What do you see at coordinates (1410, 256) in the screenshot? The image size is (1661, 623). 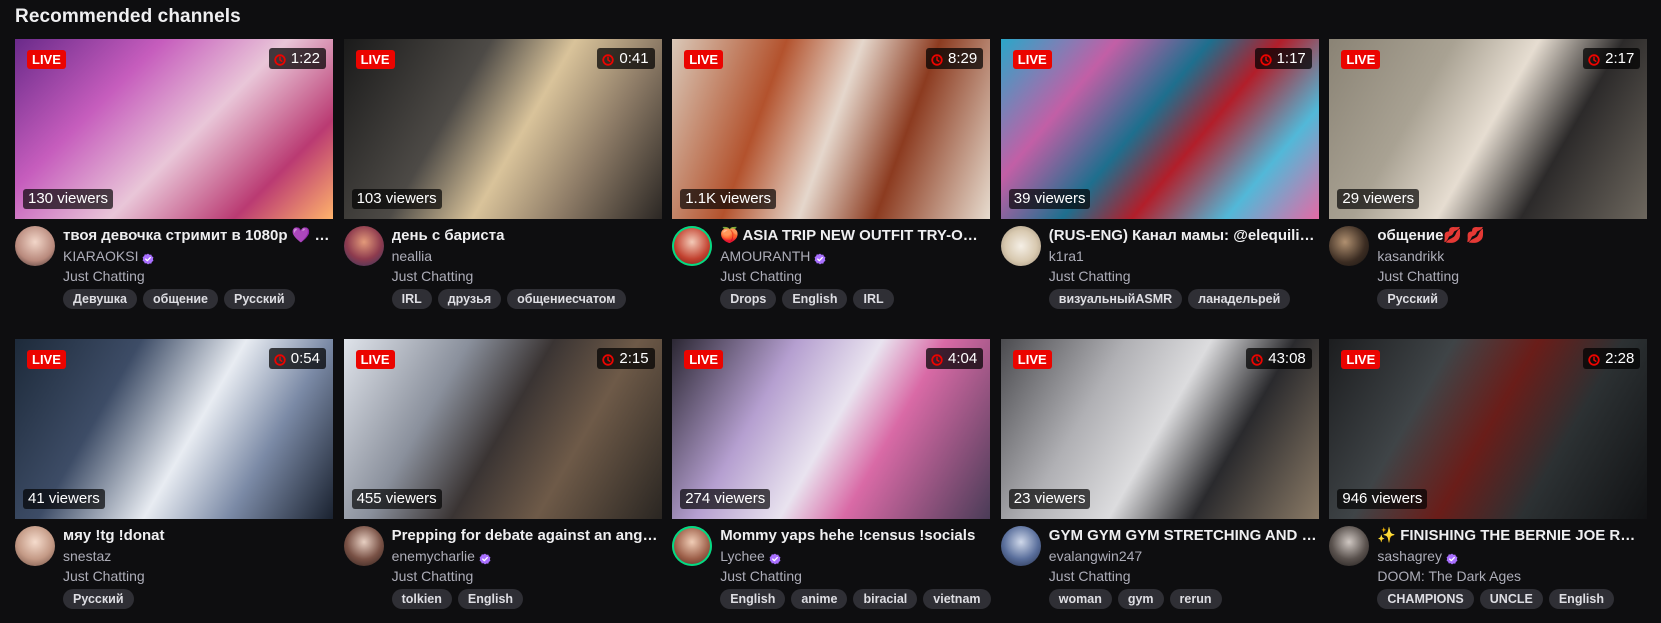 I see `channel-name: kasandrikk` at bounding box center [1410, 256].